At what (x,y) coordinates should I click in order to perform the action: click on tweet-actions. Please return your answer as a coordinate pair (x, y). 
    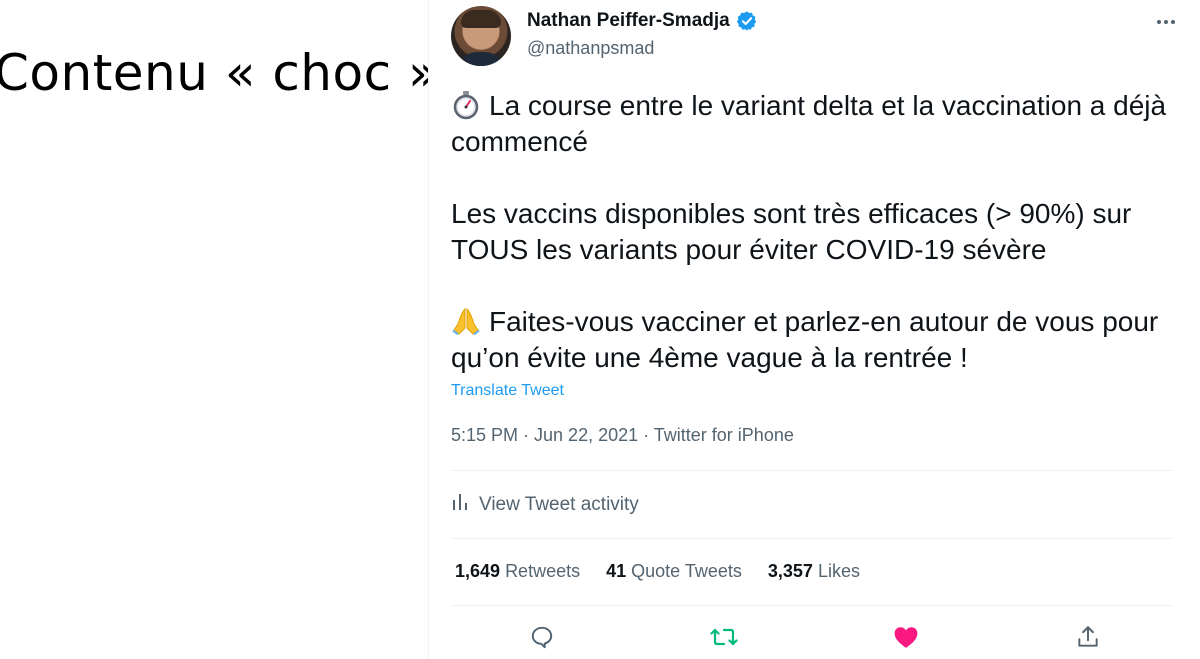
    Looking at the image, I should click on (815, 637).